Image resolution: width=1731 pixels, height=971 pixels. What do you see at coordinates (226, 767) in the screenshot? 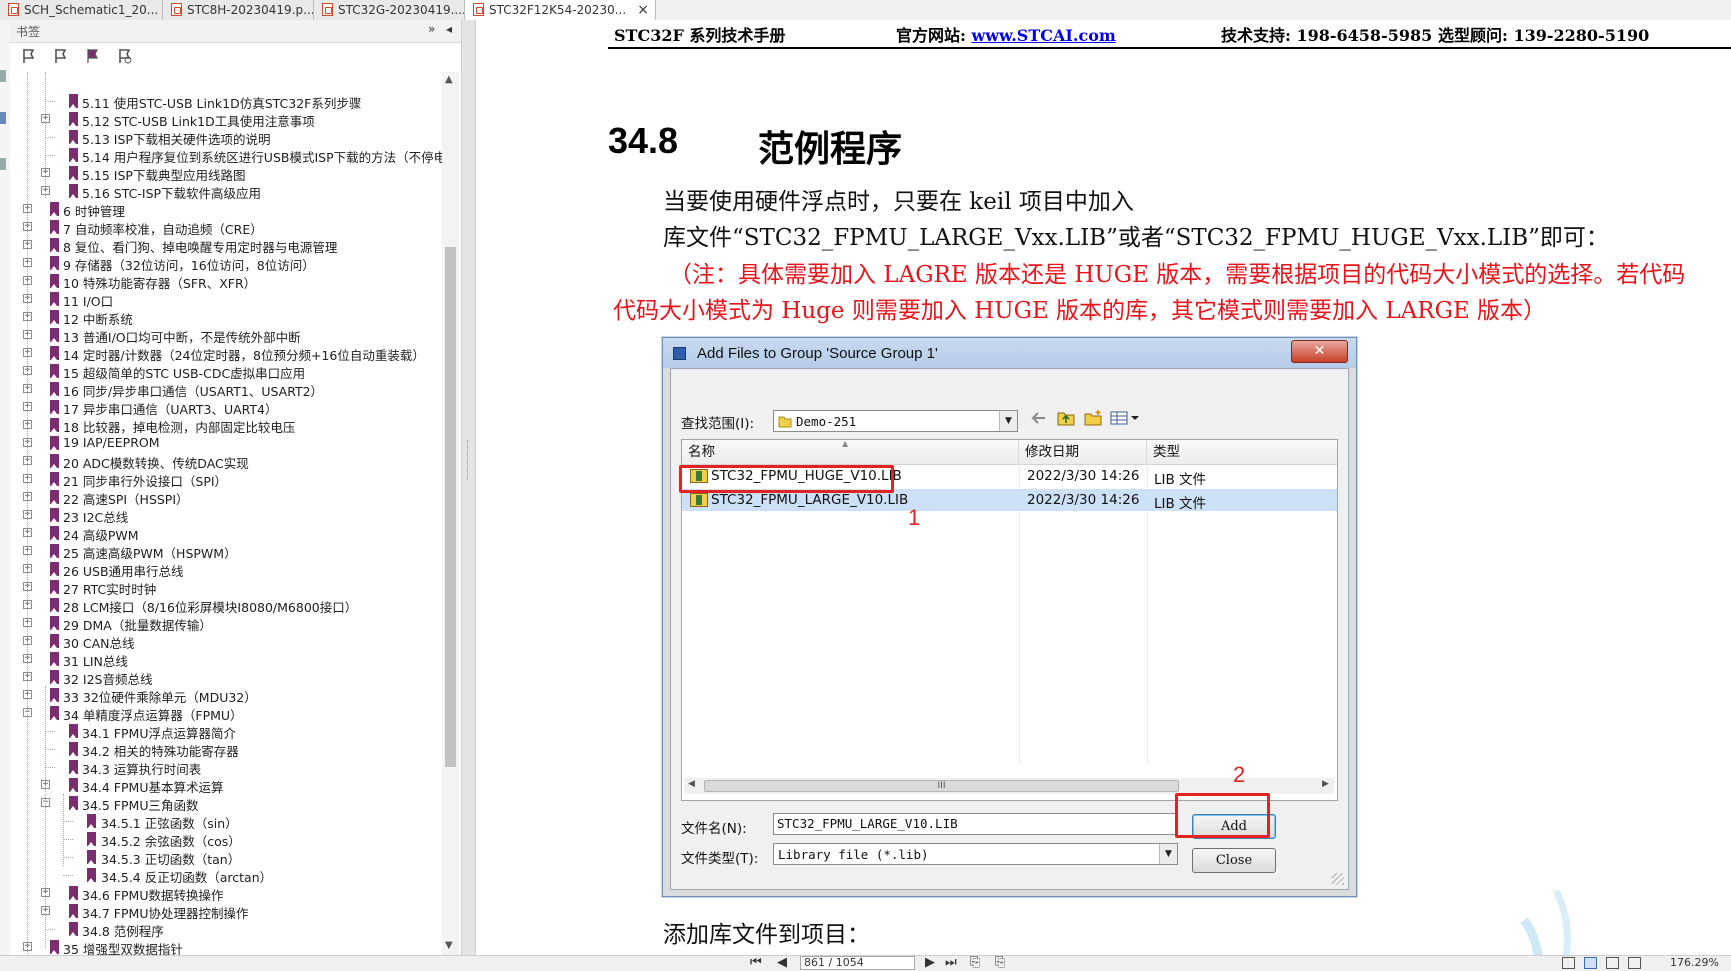
I see `bookmark-item: 34.3 运算执行时间表` at bounding box center [226, 767].